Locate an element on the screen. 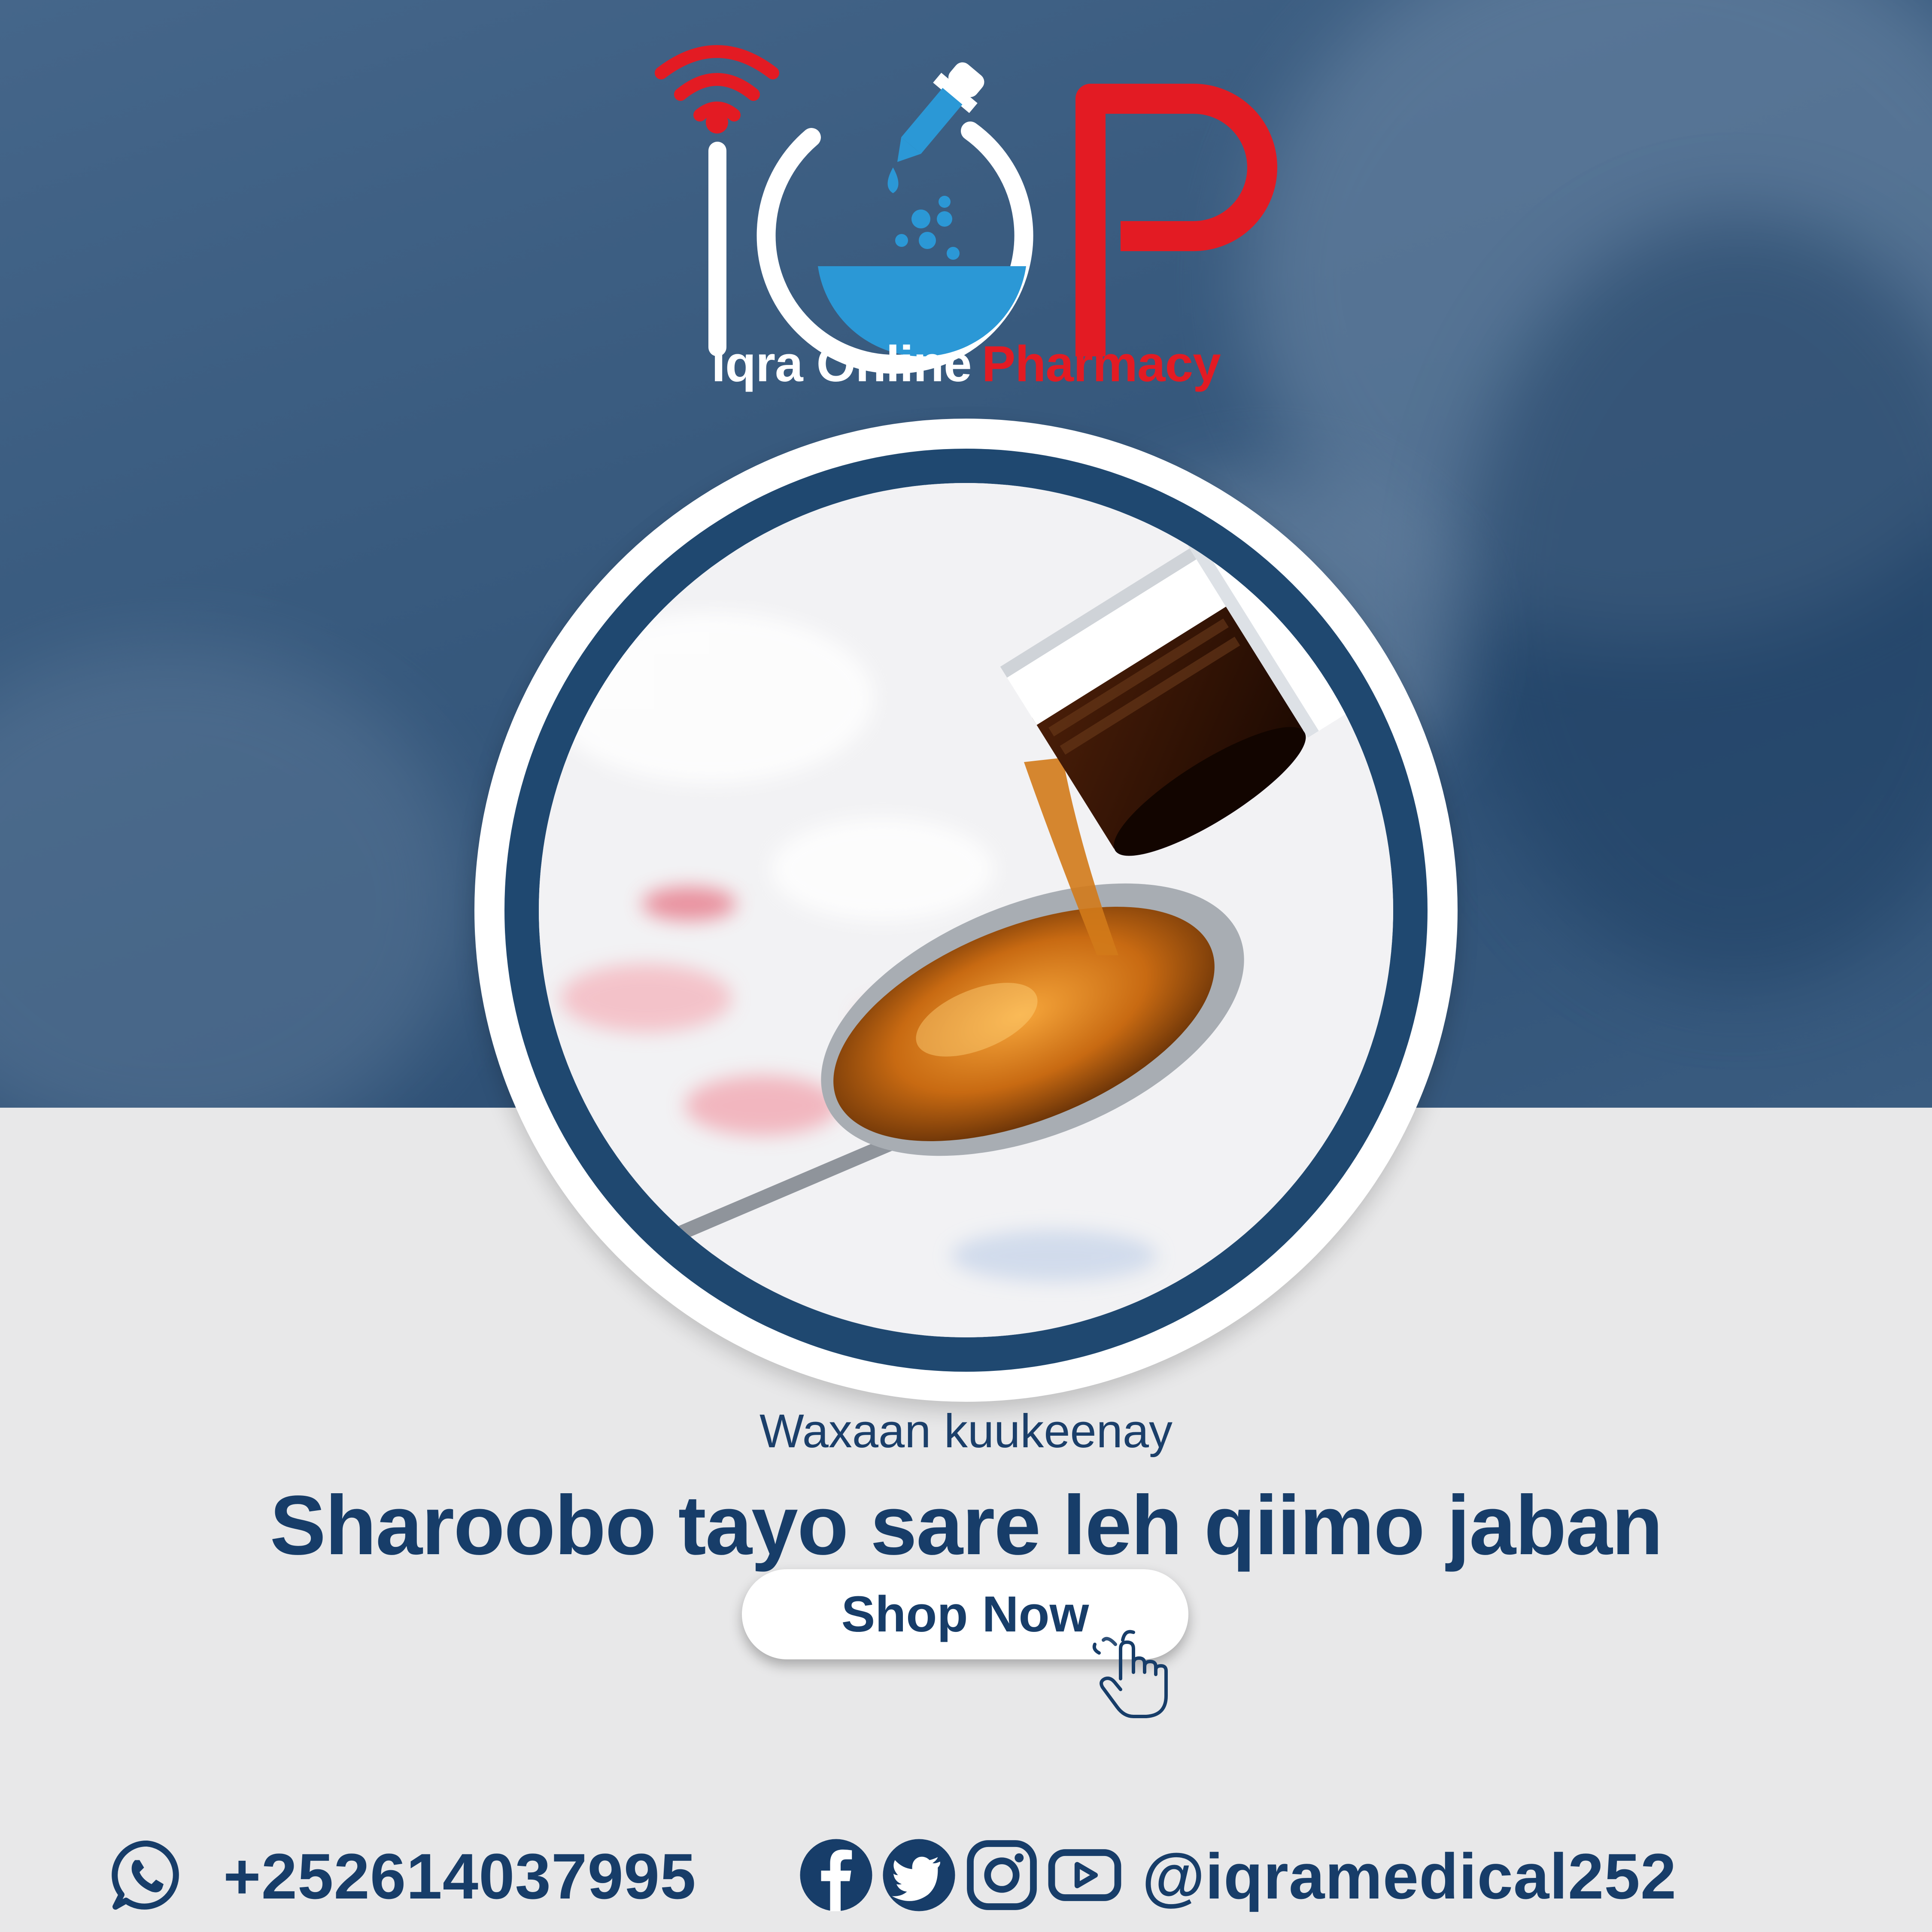  brand-name: Iqra Online Pharmacy is located at coordinates (966, 364).